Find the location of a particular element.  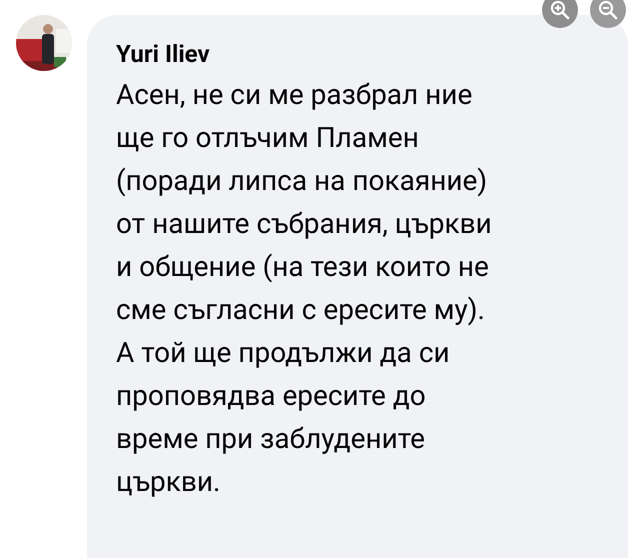

zoom-in-icon is located at coordinates (560, 10).